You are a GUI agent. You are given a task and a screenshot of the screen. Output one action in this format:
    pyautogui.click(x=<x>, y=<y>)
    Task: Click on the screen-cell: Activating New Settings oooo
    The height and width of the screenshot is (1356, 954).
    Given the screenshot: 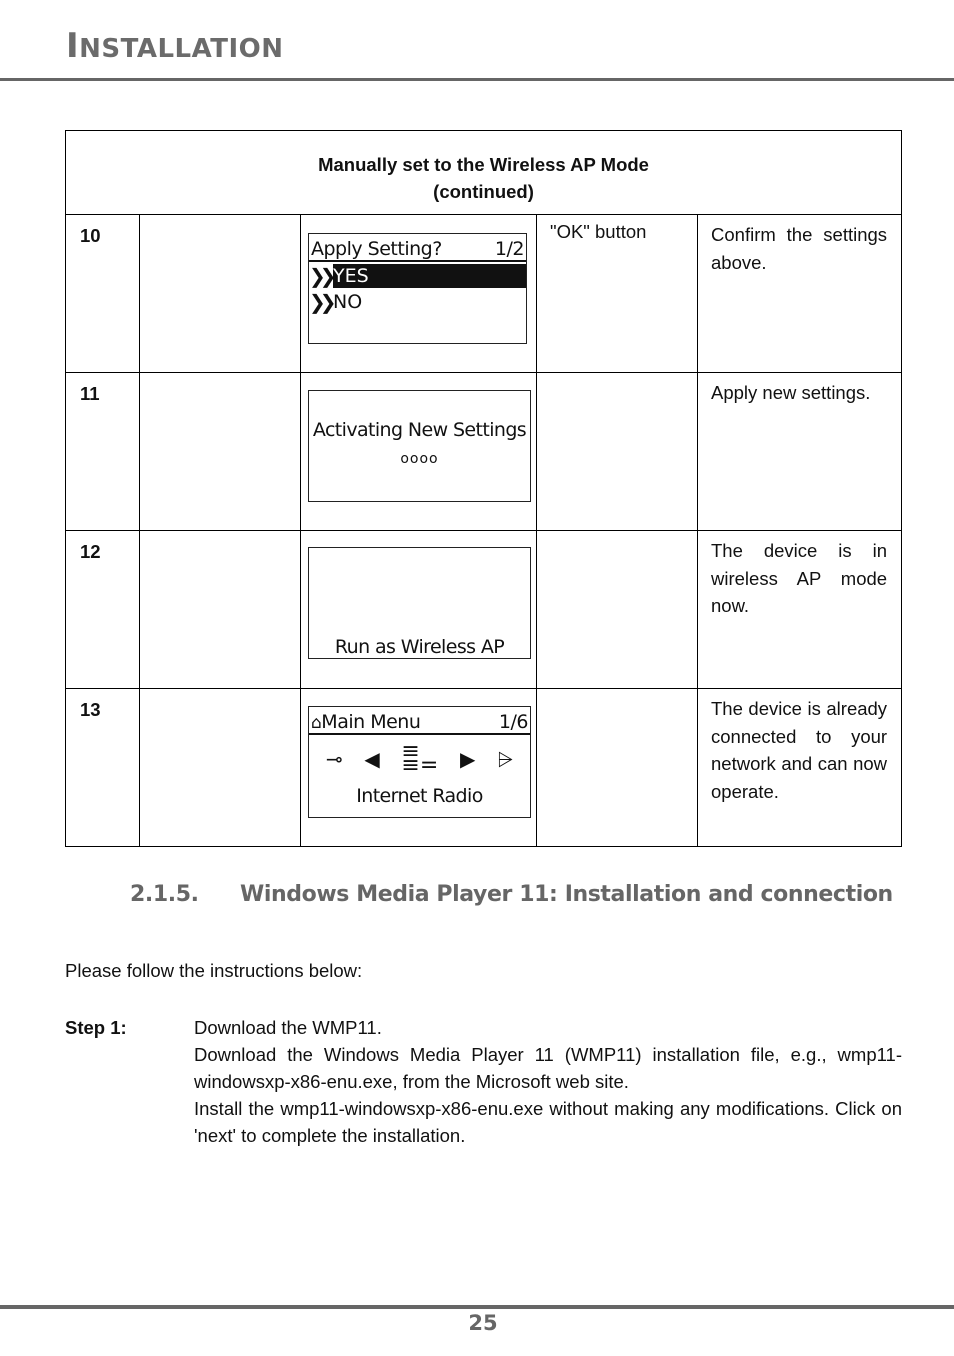 What is the action you would take?
    pyautogui.click(x=418, y=451)
    